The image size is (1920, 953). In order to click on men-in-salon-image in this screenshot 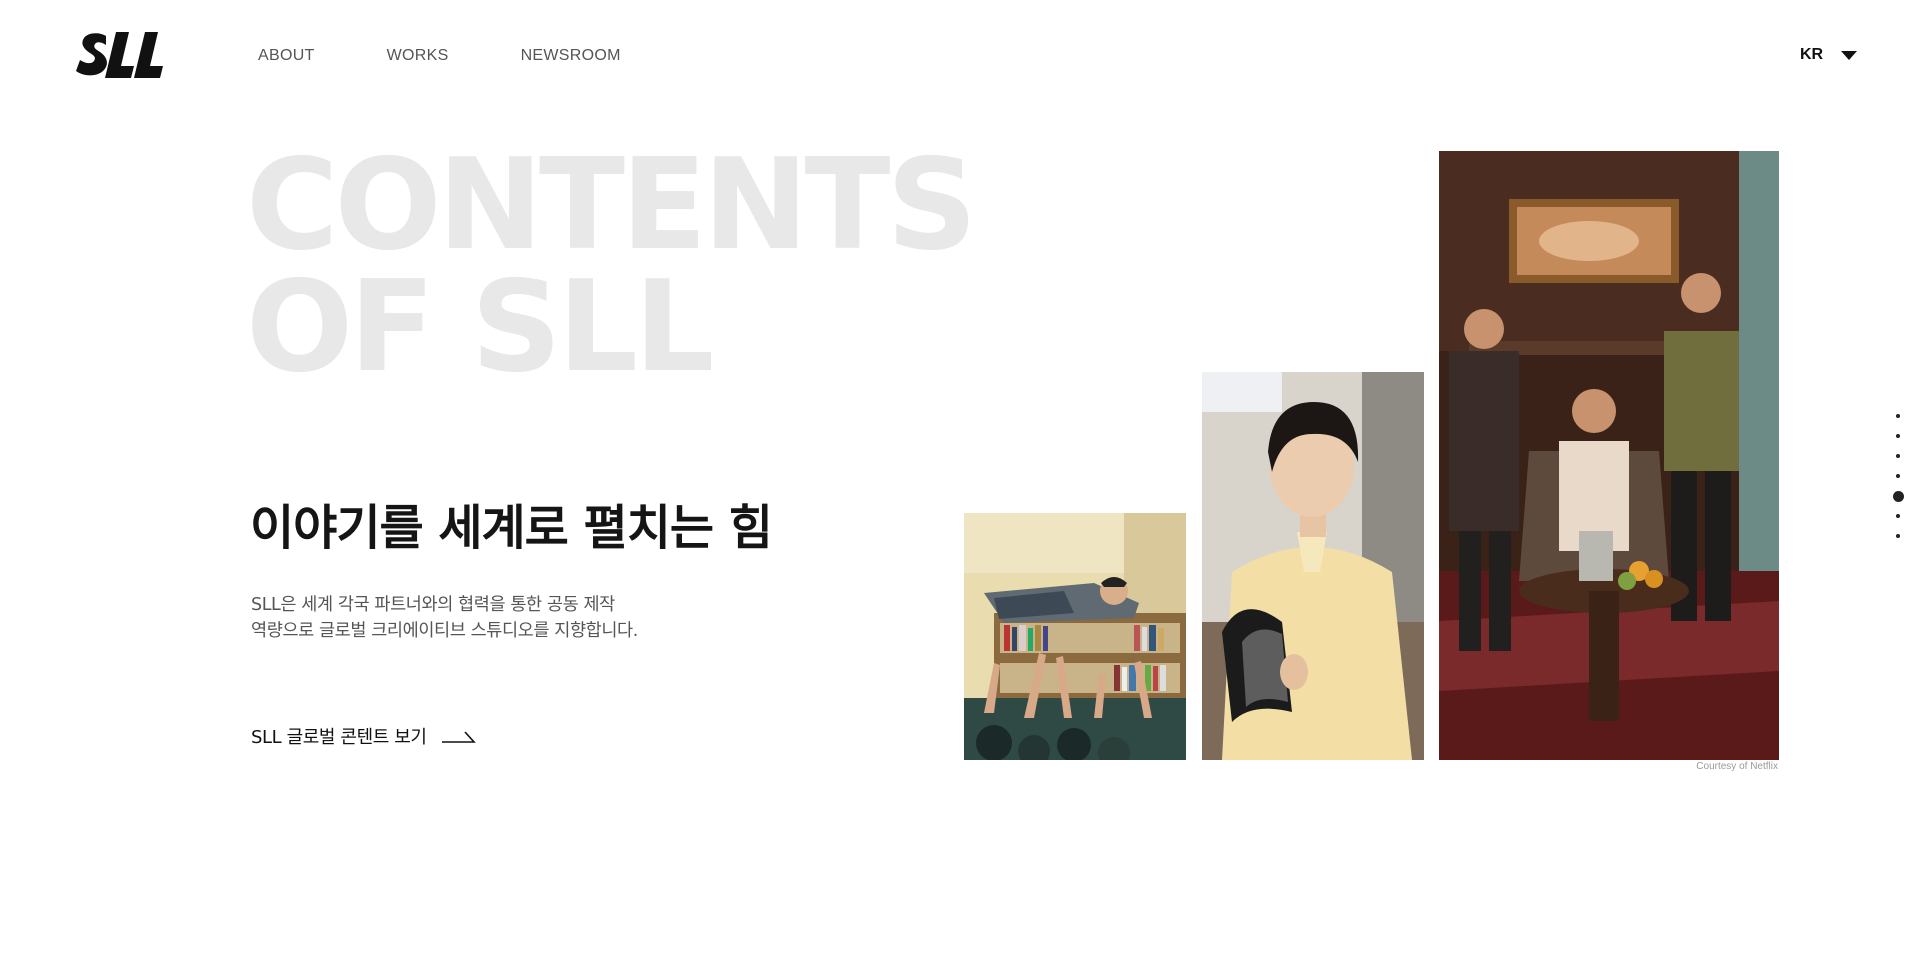, I will do `click(1609, 455)`.